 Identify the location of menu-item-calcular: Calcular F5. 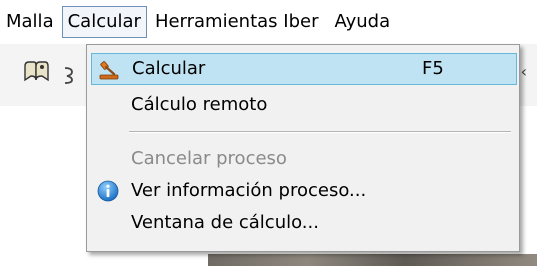
(304, 69).